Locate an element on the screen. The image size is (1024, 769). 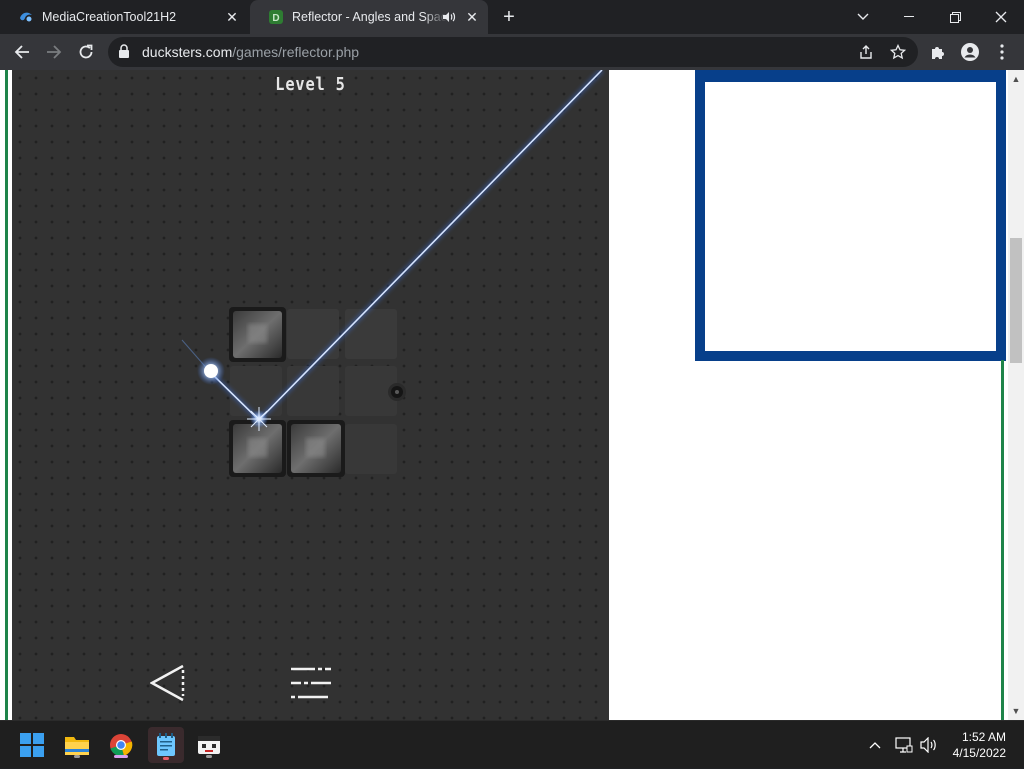
extensions-button is located at coordinates (938, 52).